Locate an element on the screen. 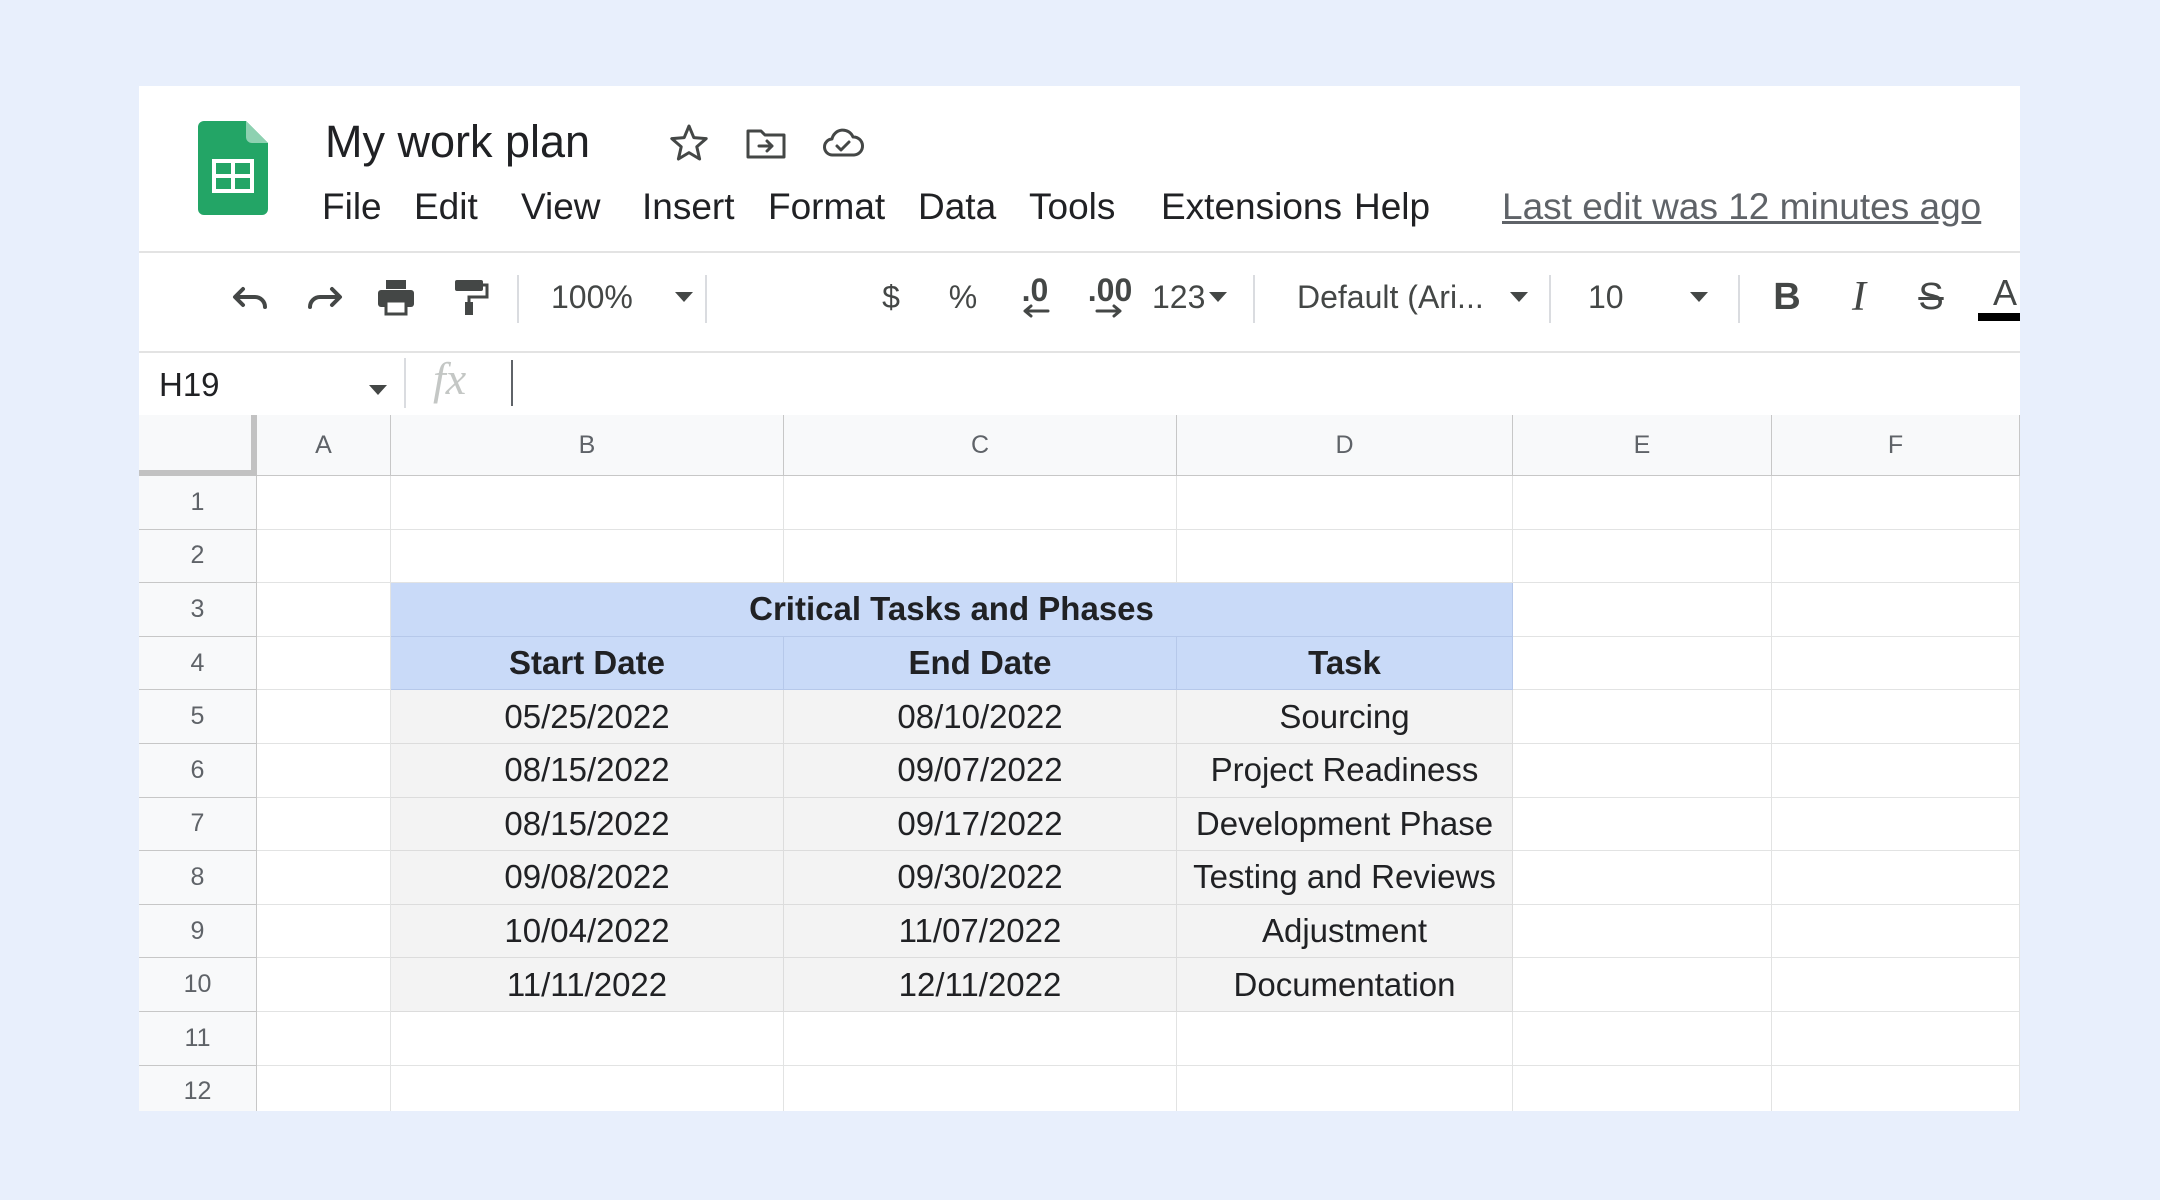 The width and height of the screenshot is (2160, 1200). strikethrough-button: S is located at coordinates (1931, 297).